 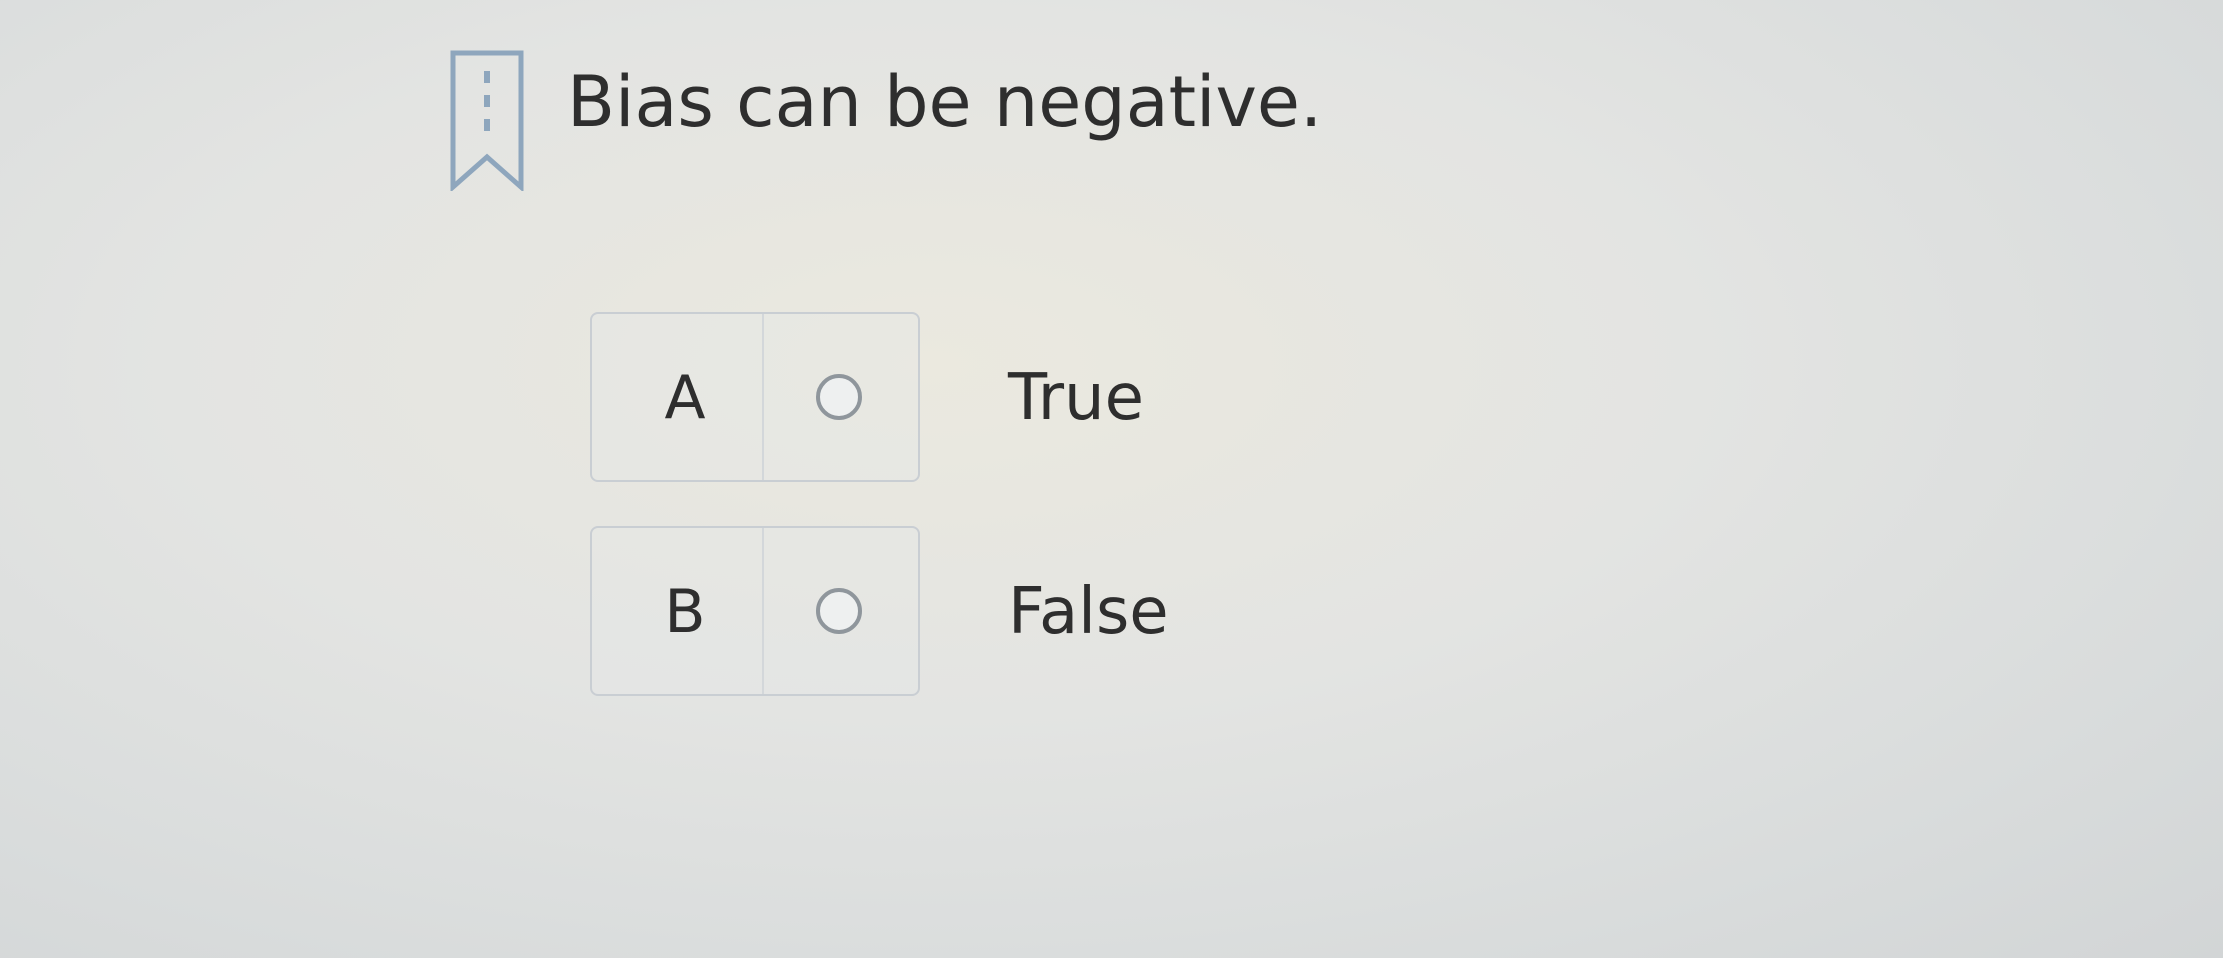 I want to click on option-label: False, so click(x=1088, y=612).